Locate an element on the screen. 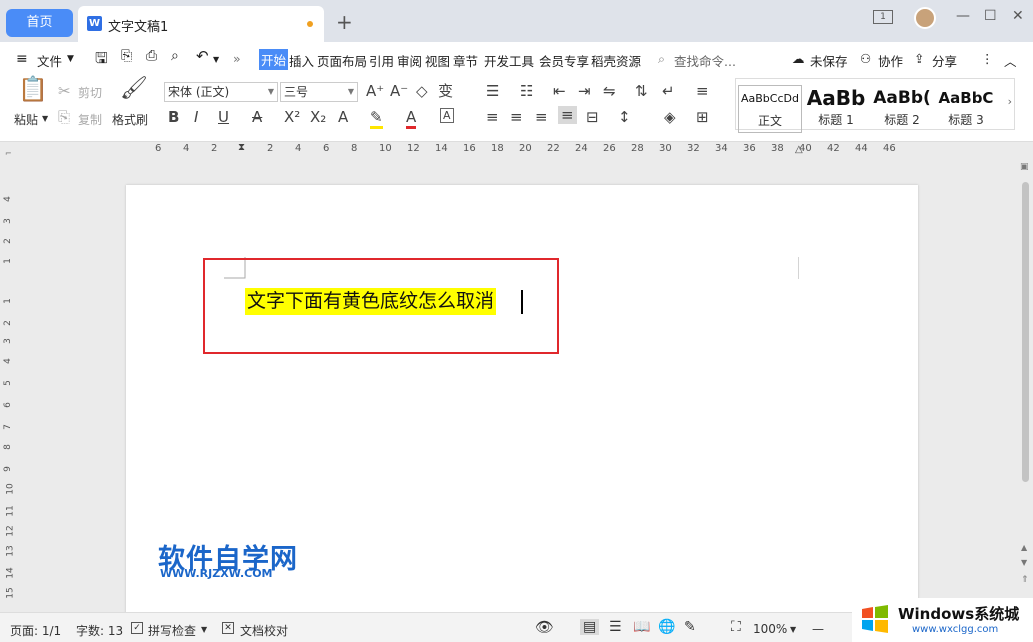 The image size is (1033, 642). style-heading2: AaBb( 标题 2 is located at coordinates (902, 109).